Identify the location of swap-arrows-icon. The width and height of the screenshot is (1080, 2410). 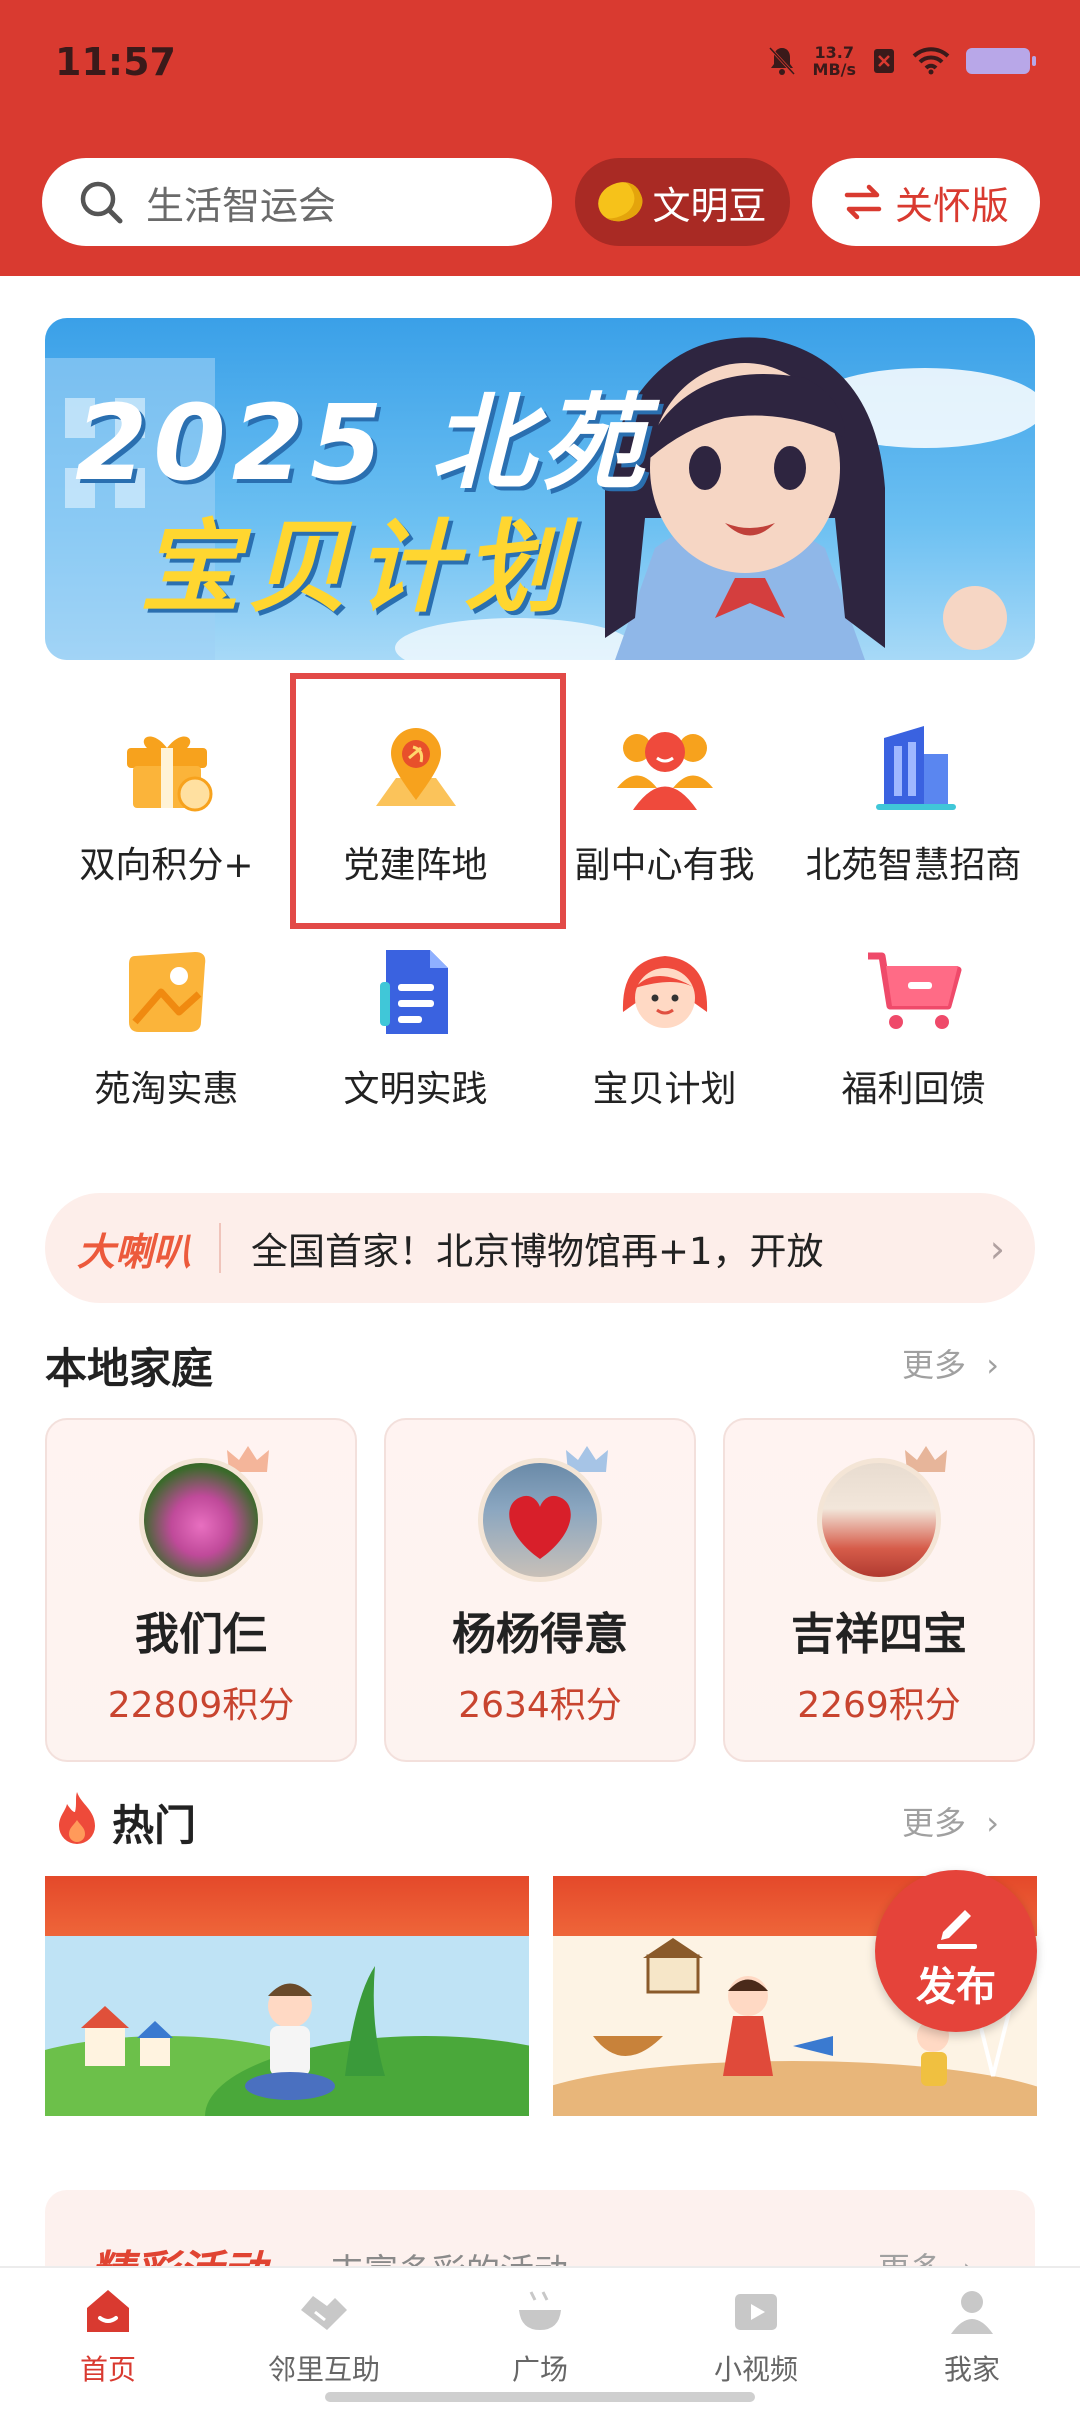
(863, 202).